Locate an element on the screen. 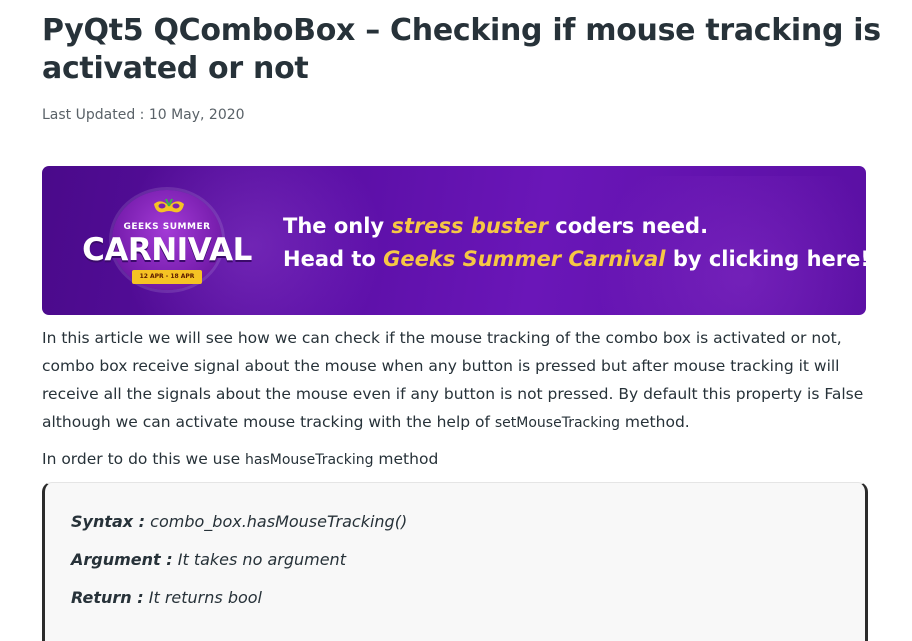 This screenshot has width=912, height=641. logo-main-text: CARNIVAL is located at coordinates (167, 250).